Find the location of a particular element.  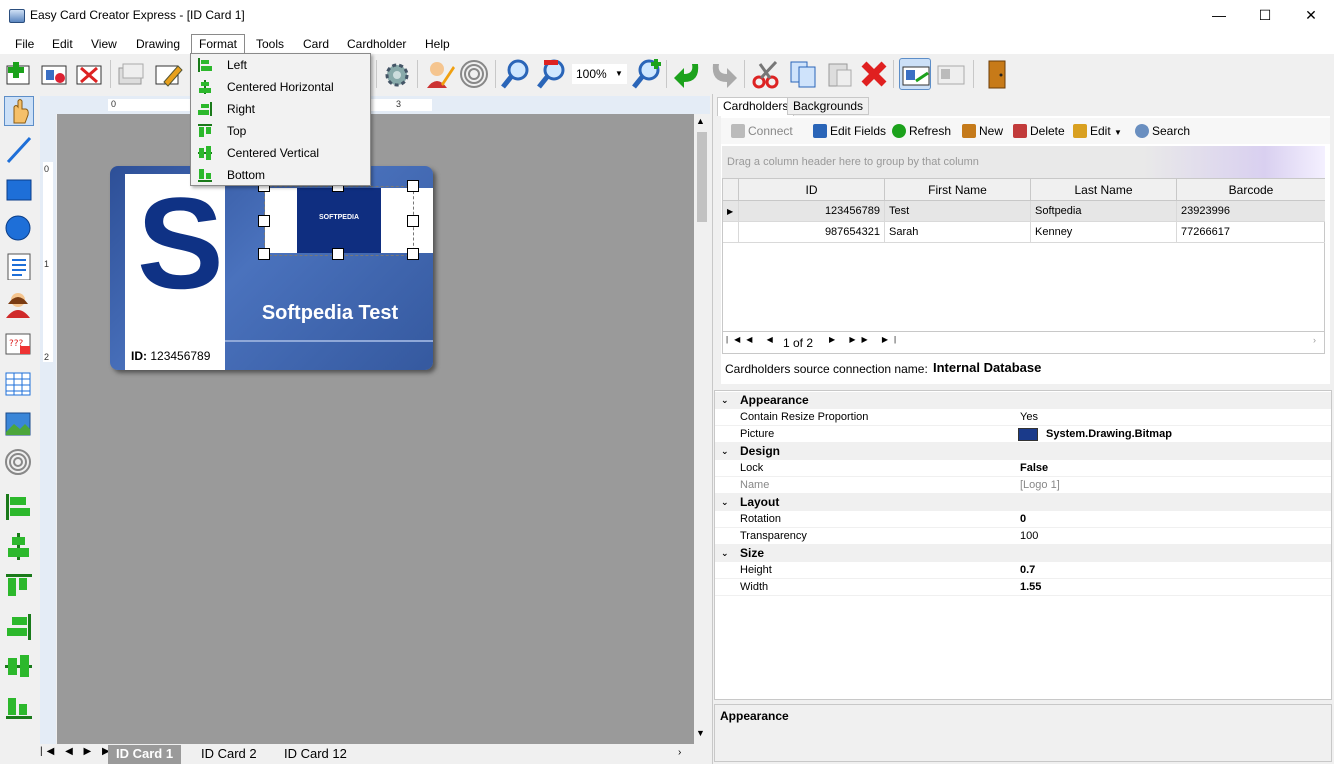

property-row: Lock False is located at coordinates (1023, 468).